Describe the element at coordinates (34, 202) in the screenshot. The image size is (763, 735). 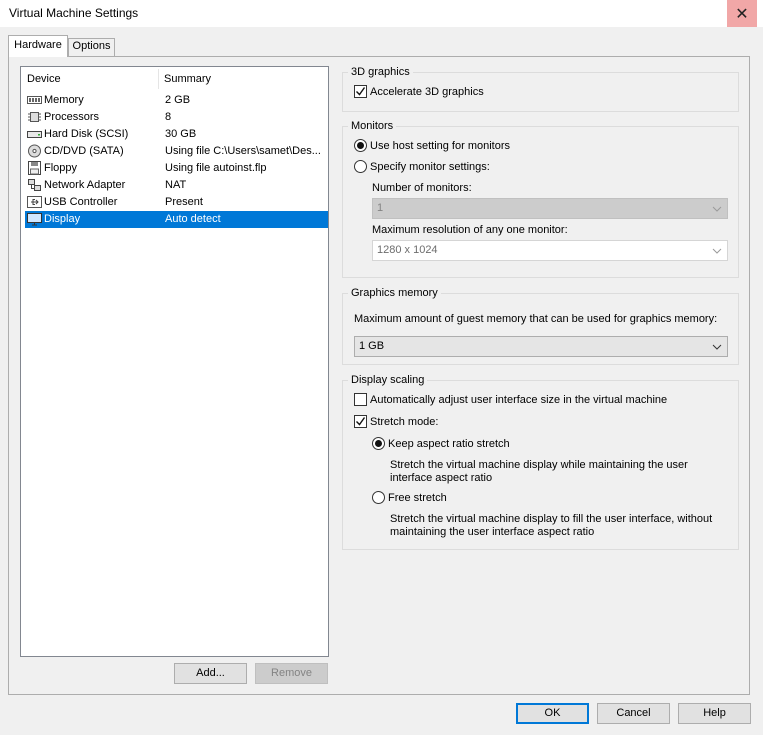
I see `usb-icon` at that location.